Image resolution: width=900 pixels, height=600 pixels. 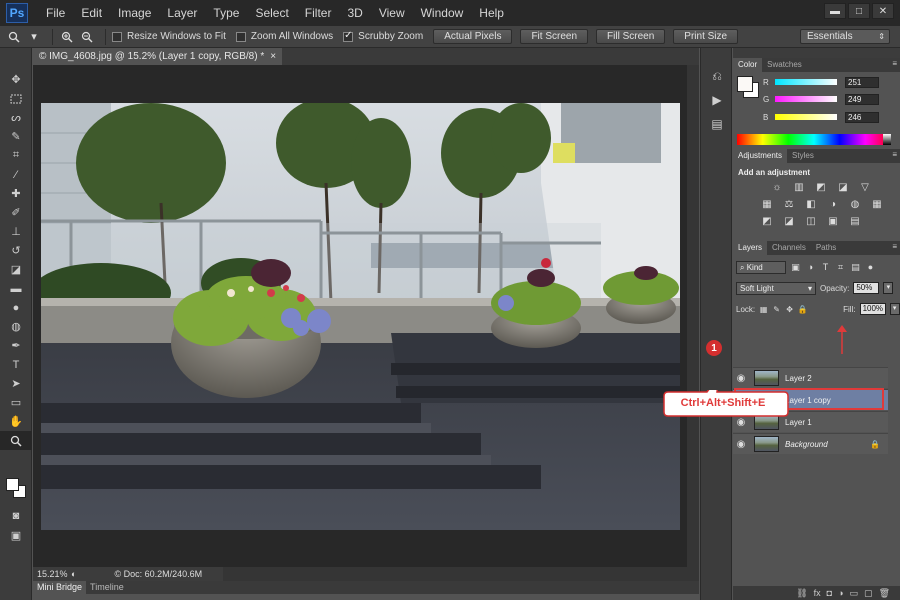 What do you see at coordinates (806, 117) in the screenshot?
I see `blue-slider` at bounding box center [806, 117].